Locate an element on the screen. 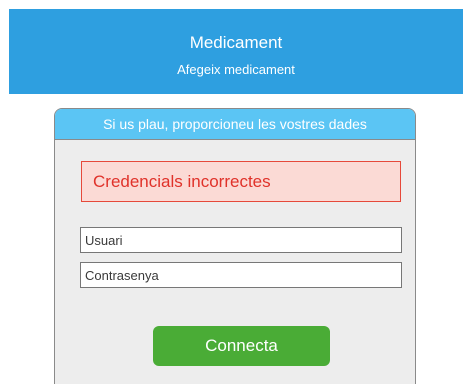 This screenshot has height=384, width=463. connect-button: Connecta is located at coordinates (241, 346).